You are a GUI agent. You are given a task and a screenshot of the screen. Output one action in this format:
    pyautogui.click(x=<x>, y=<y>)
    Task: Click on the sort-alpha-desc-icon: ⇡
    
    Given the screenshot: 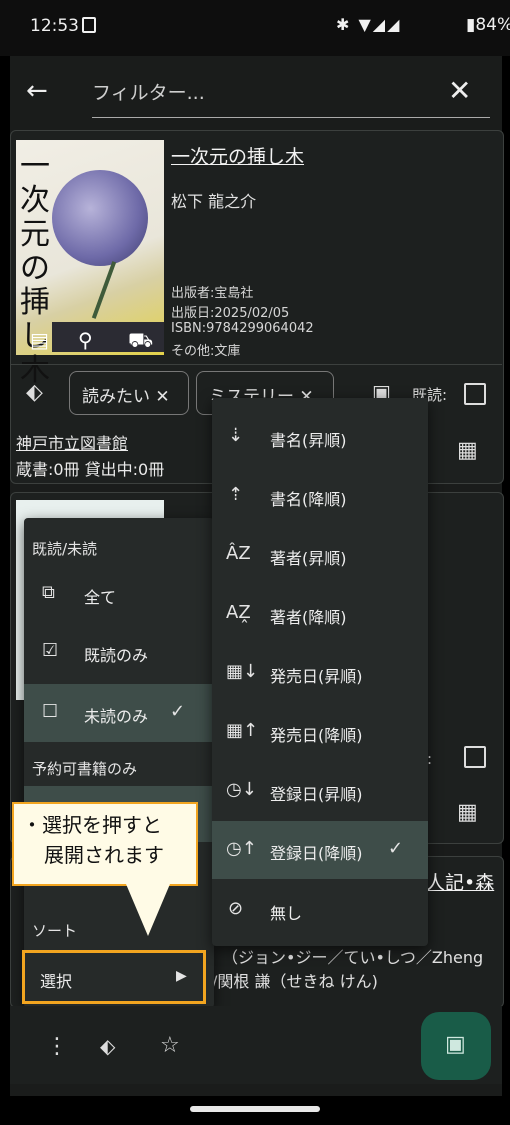 What is the action you would take?
    pyautogui.click(x=236, y=494)
    